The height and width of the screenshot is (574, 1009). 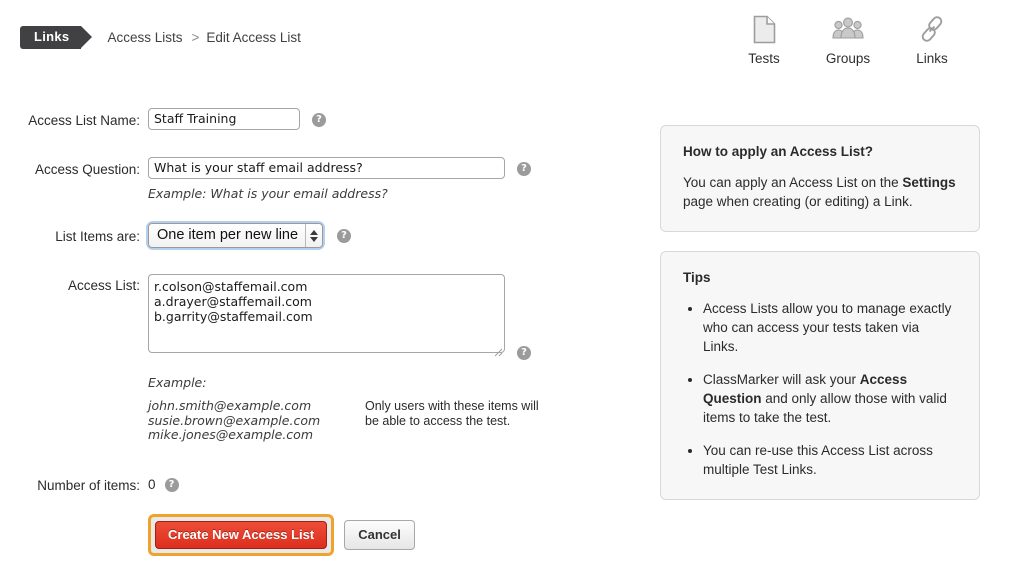 What do you see at coordinates (848, 58) in the screenshot?
I see `topnav-label-groups: Groups` at bounding box center [848, 58].